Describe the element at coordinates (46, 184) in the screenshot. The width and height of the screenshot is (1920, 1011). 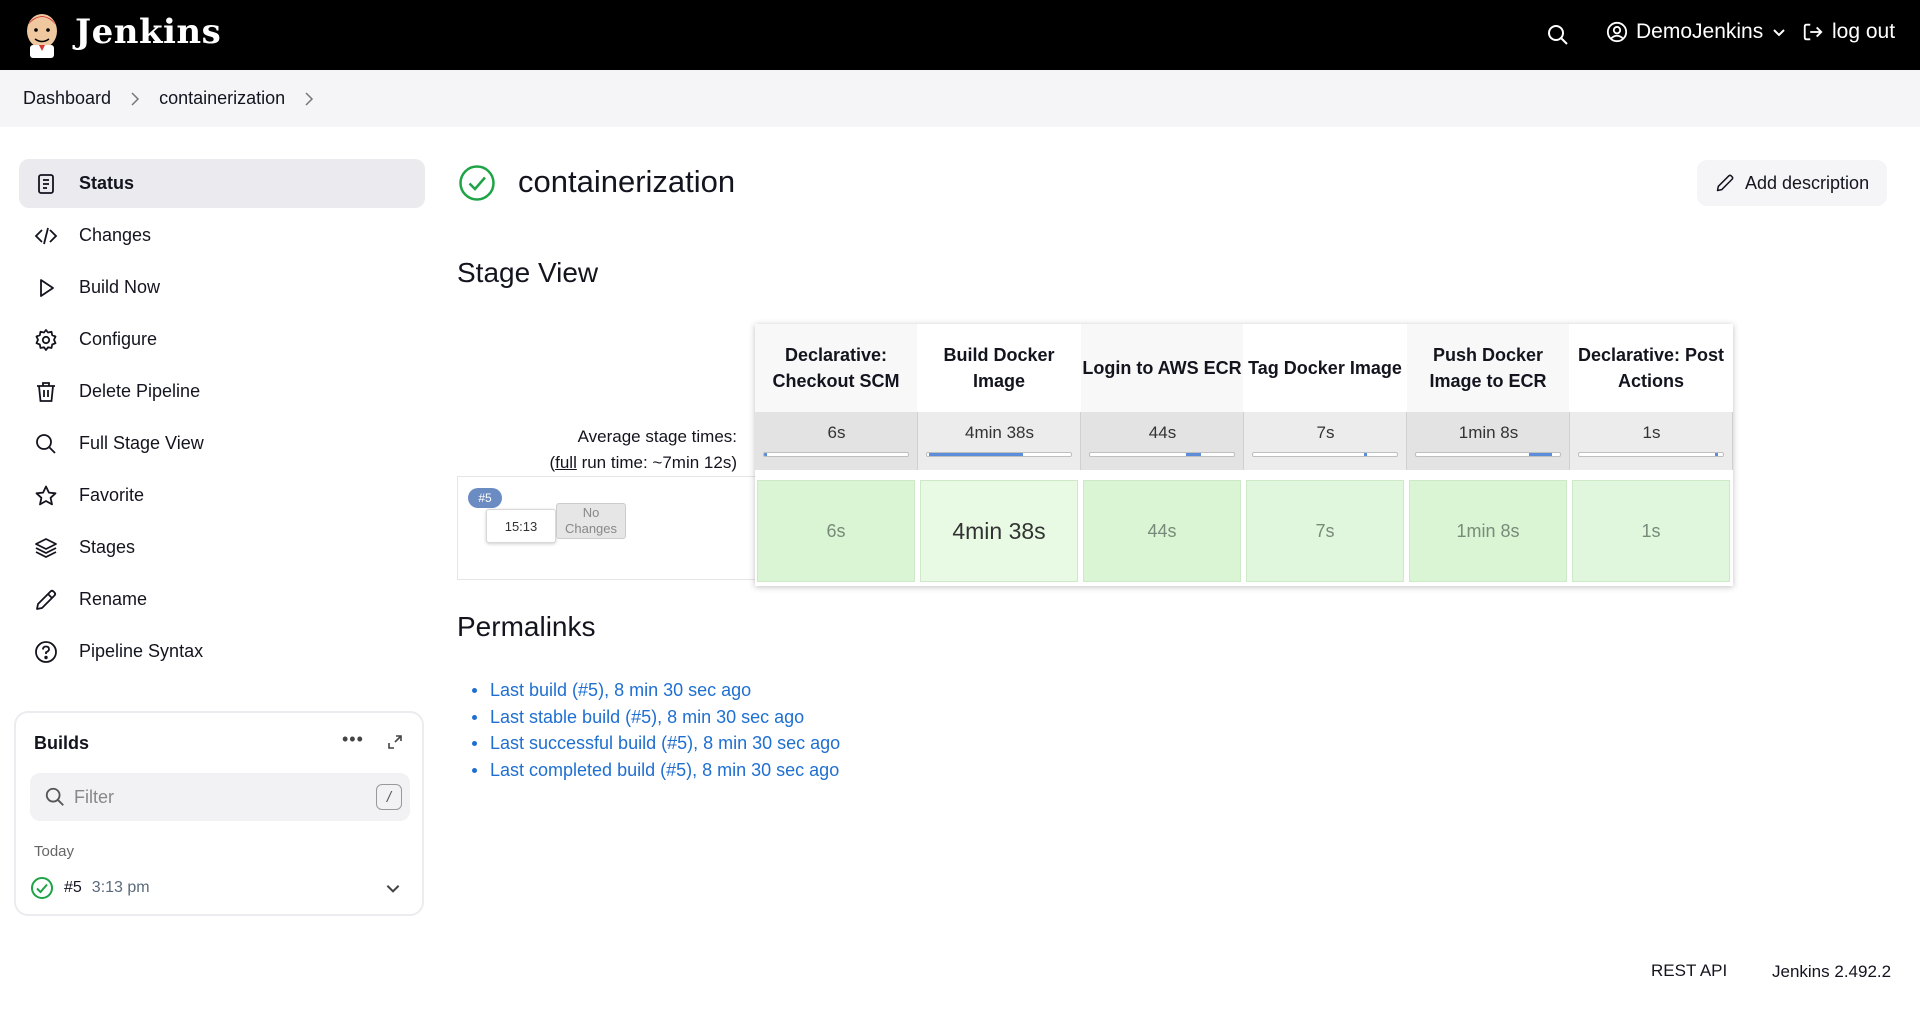
I see `status-icon` at that location.